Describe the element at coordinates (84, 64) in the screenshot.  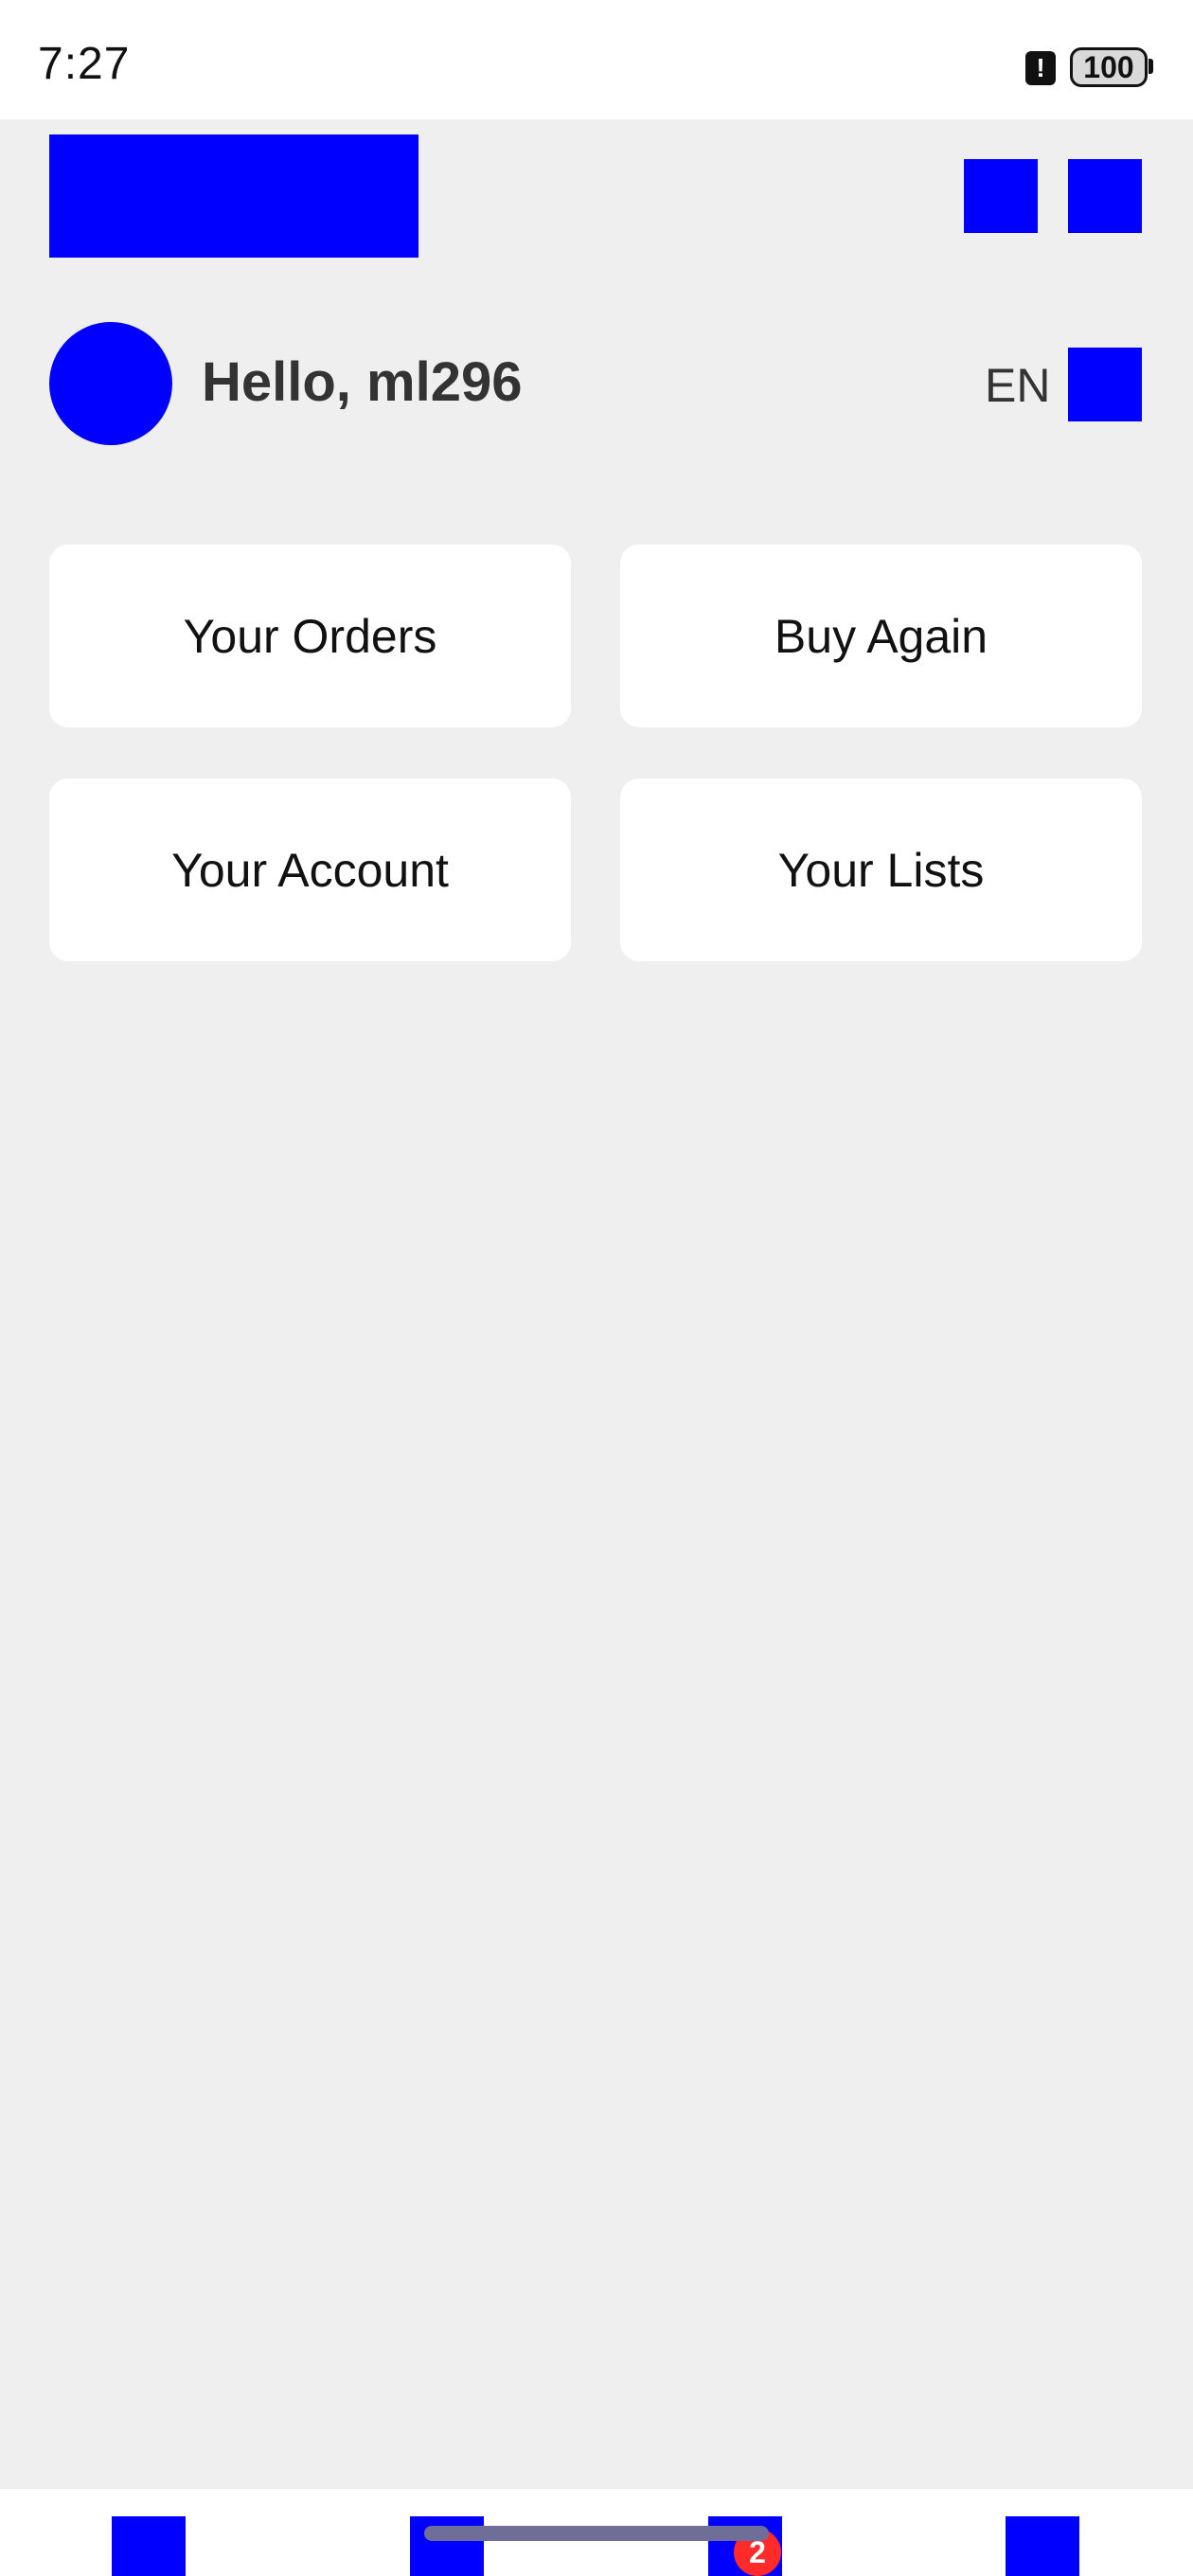
I see `status-time: 7:27` at that location.